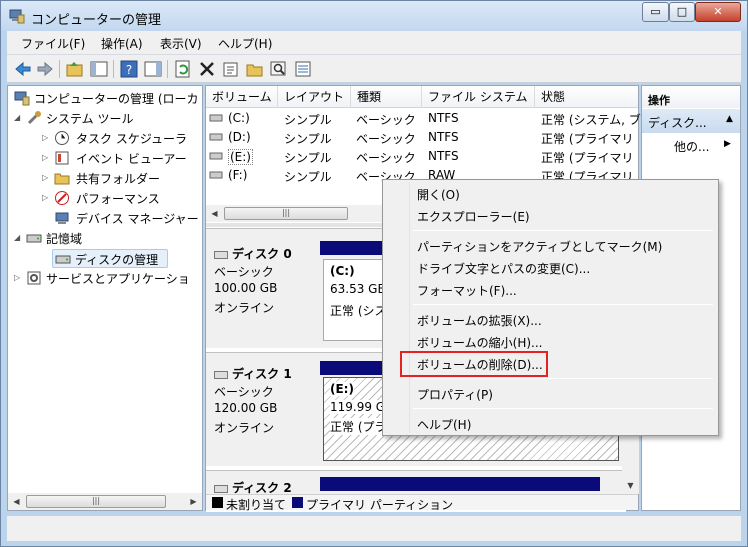 The image size is (748, 547). I want to click on up-folder-icon, so click(75, 69).